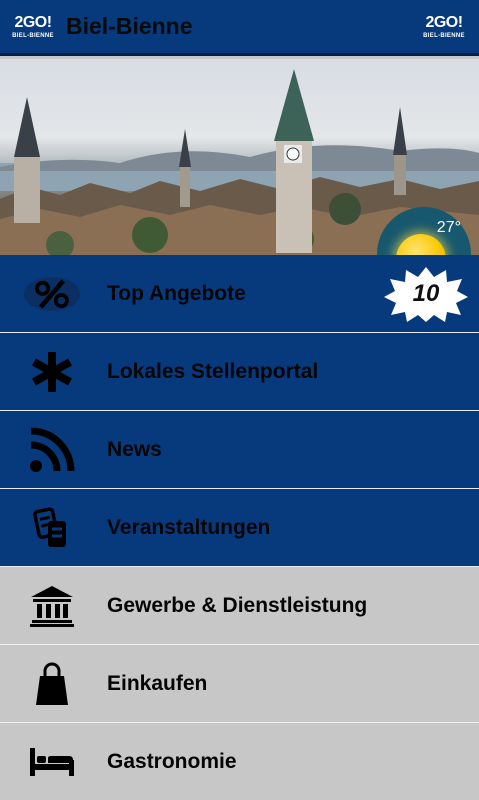  I want to click on rss-icon, so click(52, 450).